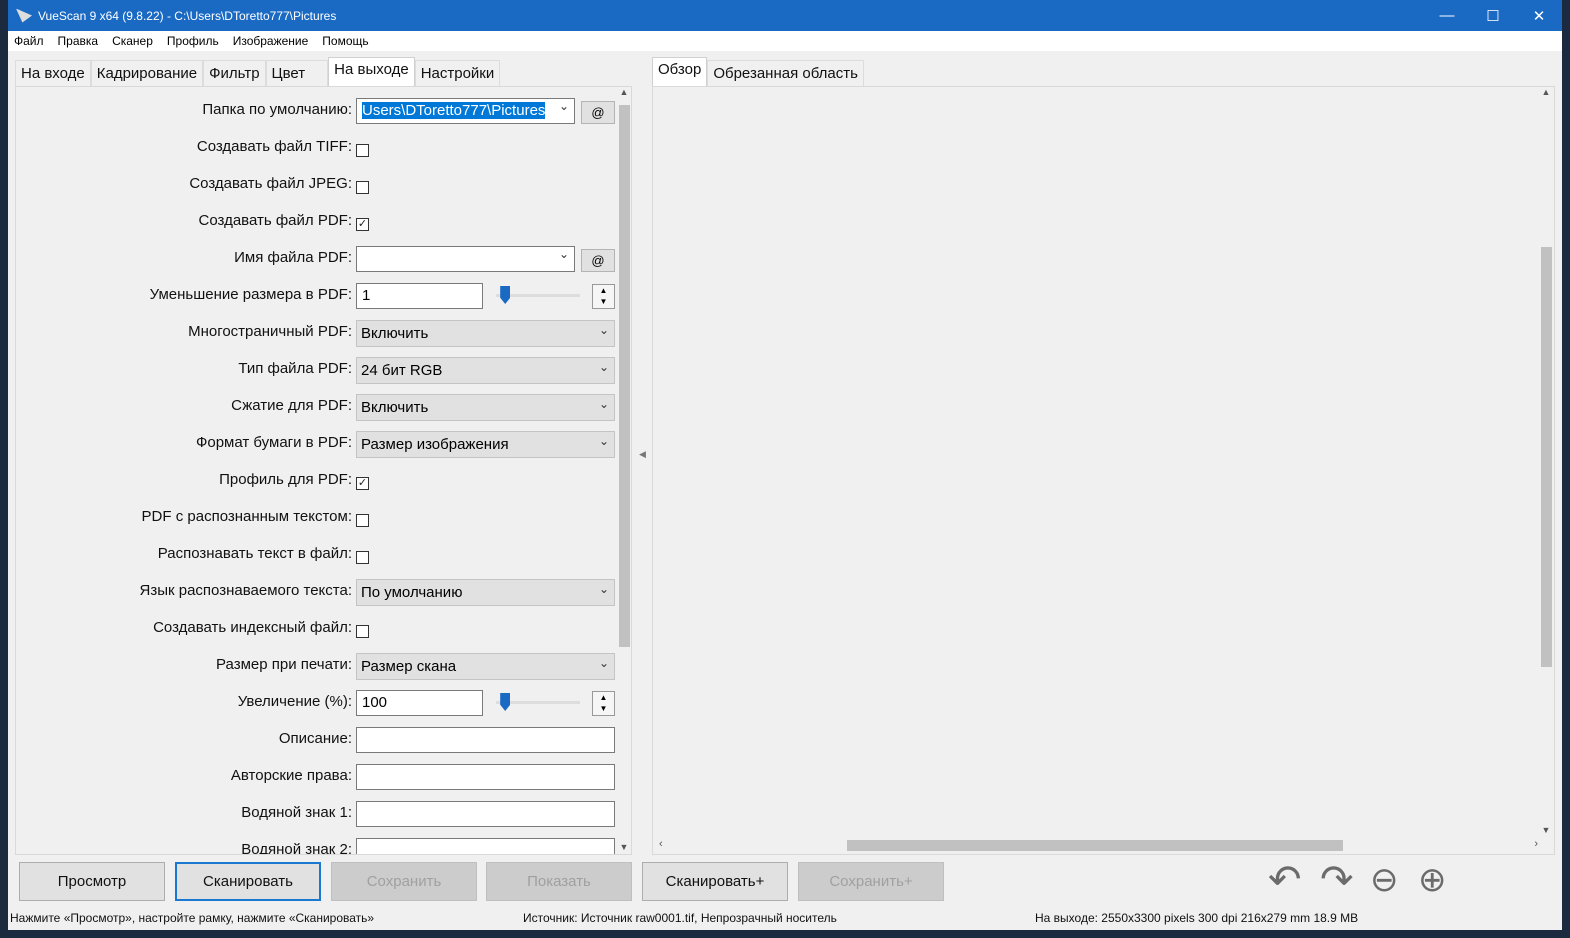  I want to click on form-row: Имя файла PDF: ⌄ @, so click(316, 259).